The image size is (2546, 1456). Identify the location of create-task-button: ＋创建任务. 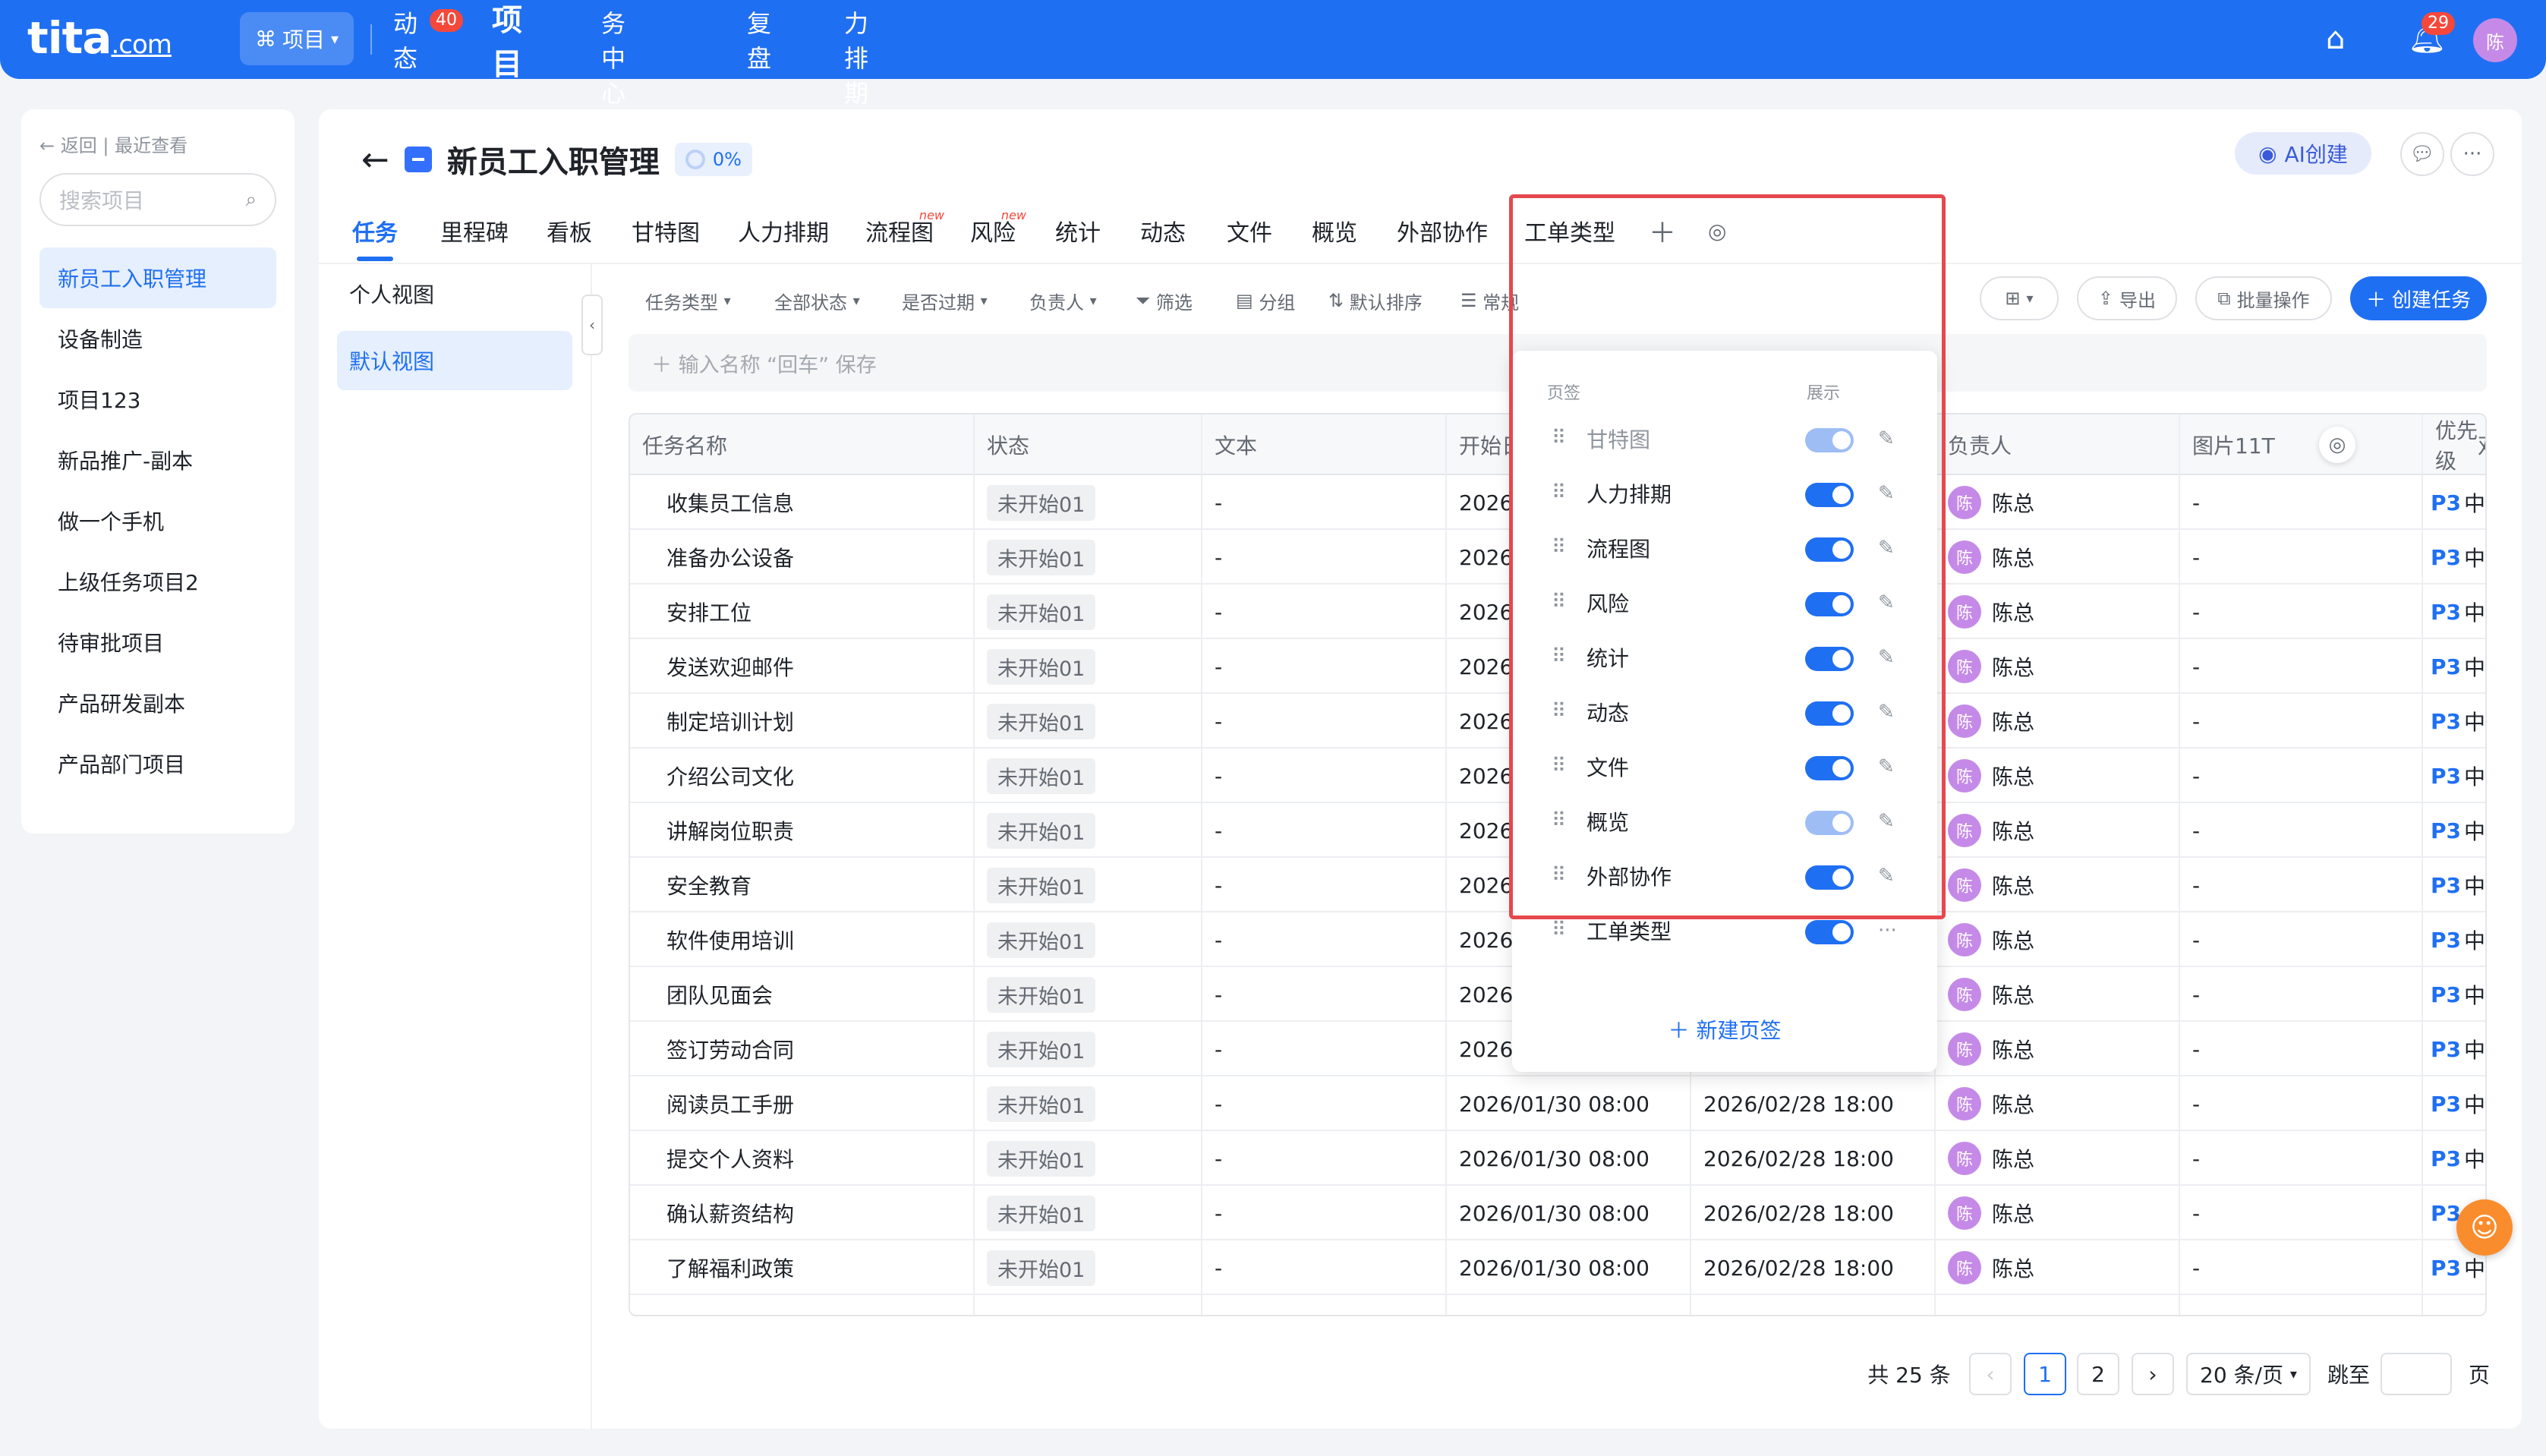
(2418, 298).